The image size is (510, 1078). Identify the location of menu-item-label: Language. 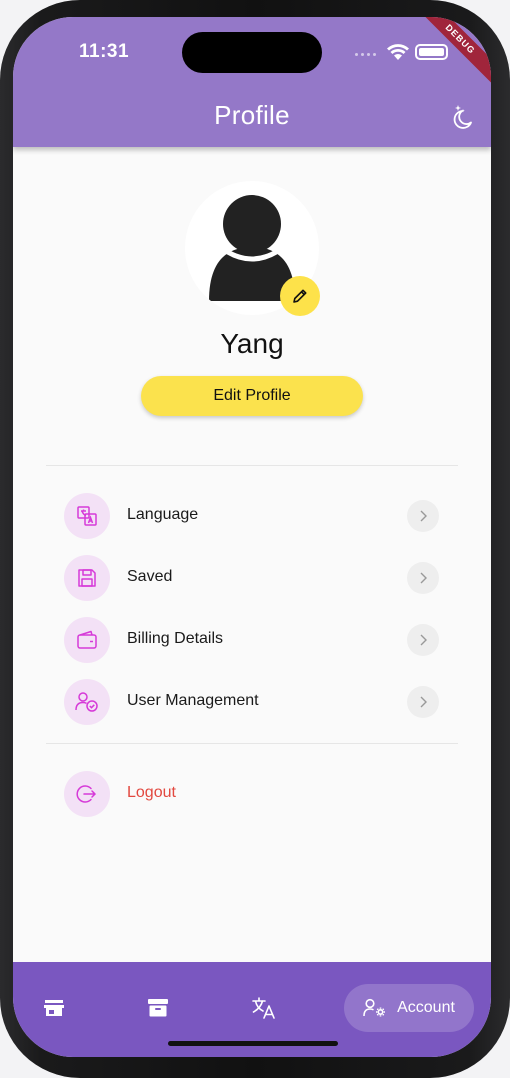
(163, 514).